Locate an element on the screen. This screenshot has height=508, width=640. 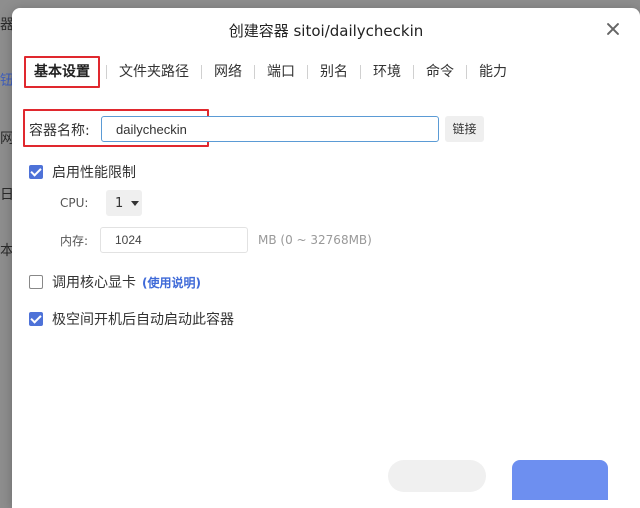
tab-bar: 基本设置 文件夹路径 网络 端口 别名 环境 命令 能力 is located at coordinates (271, 72).